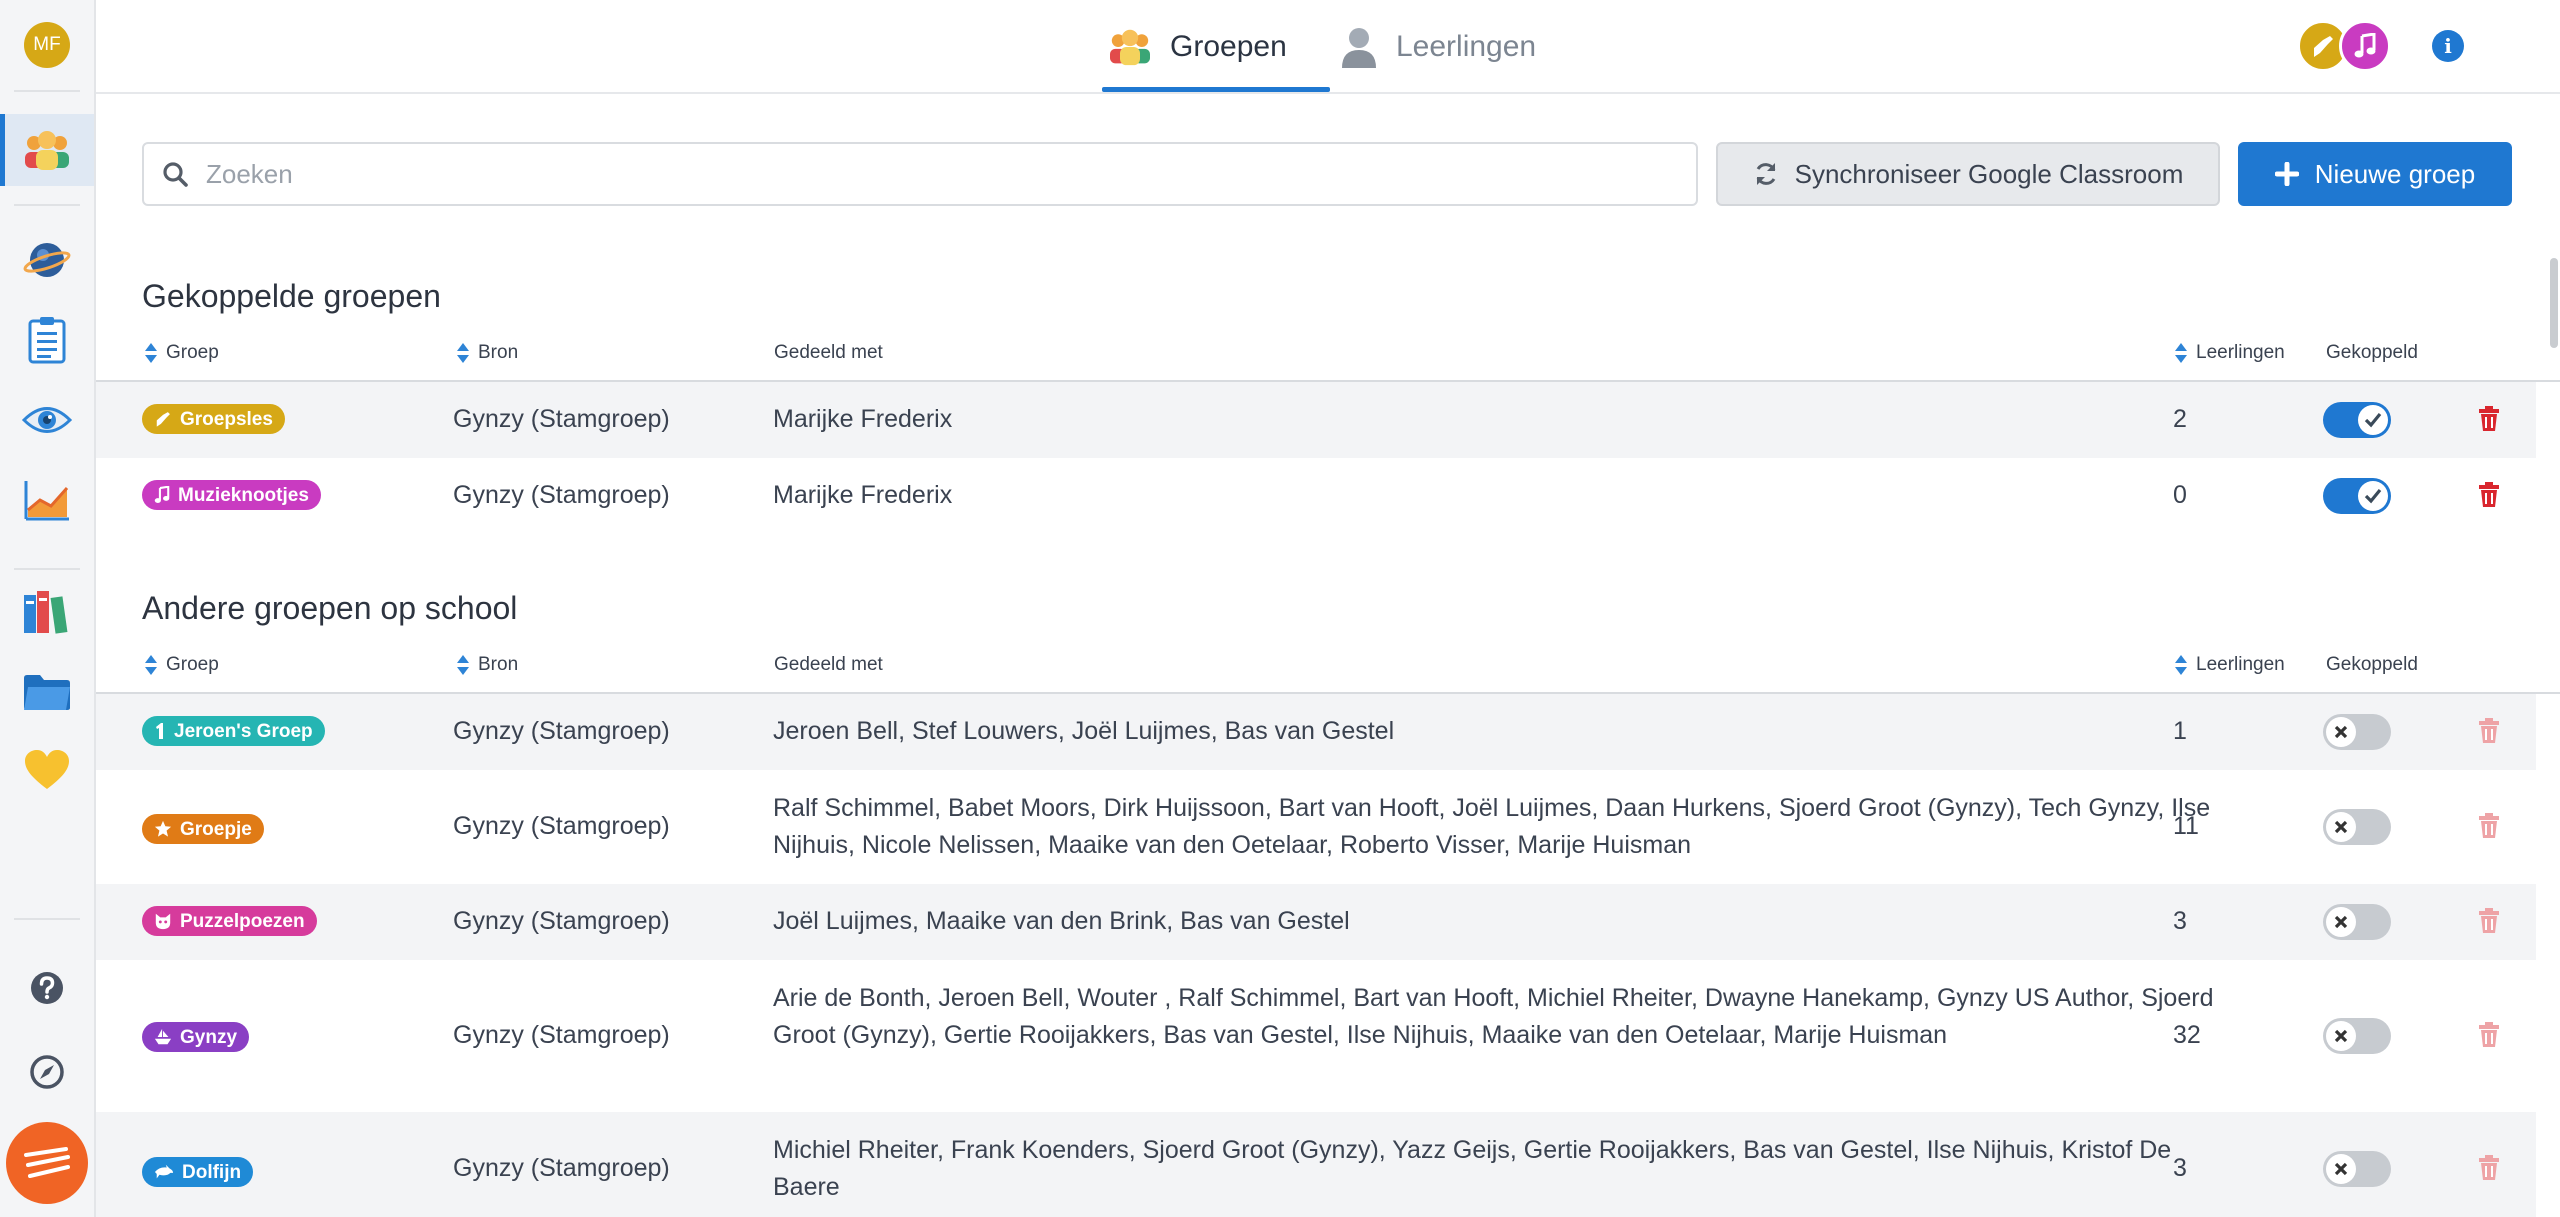  What do you see at coordinates (2180, 731) in the screenshot?
I see `student-count-cell: 1` at bounding box center [2180, 731].